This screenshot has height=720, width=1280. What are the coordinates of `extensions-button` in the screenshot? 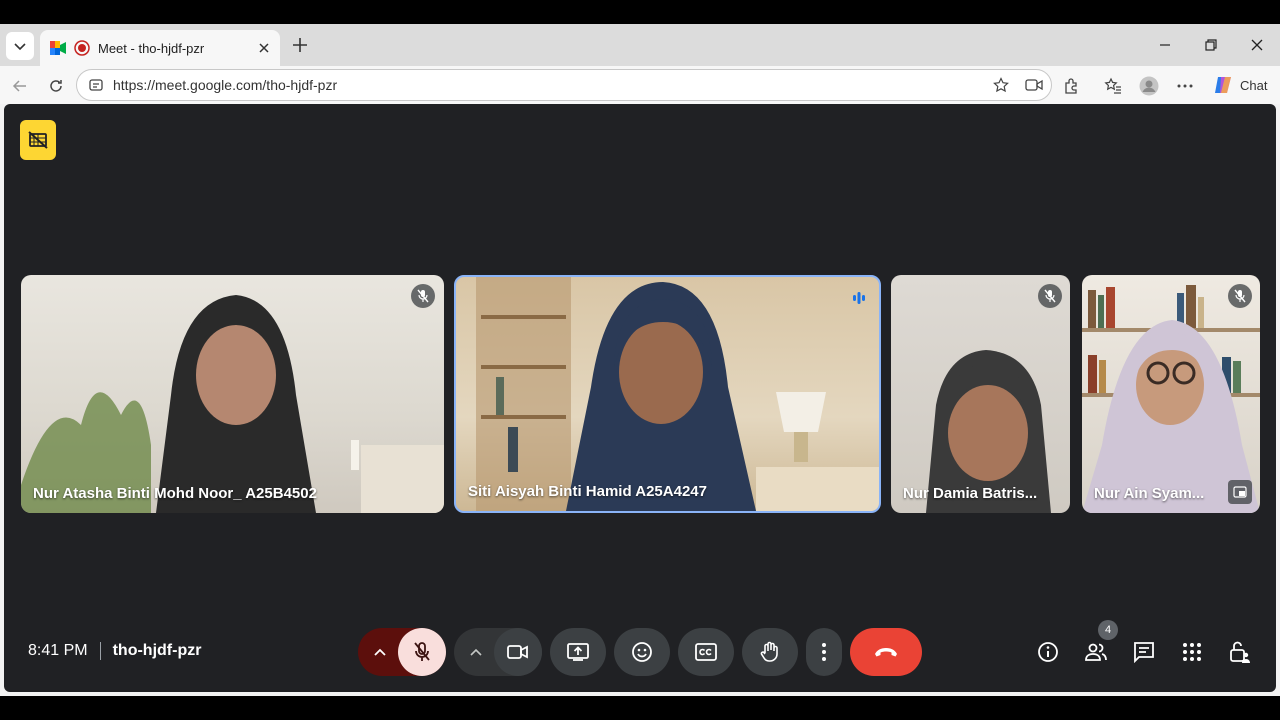 It's located at (1072, 86).